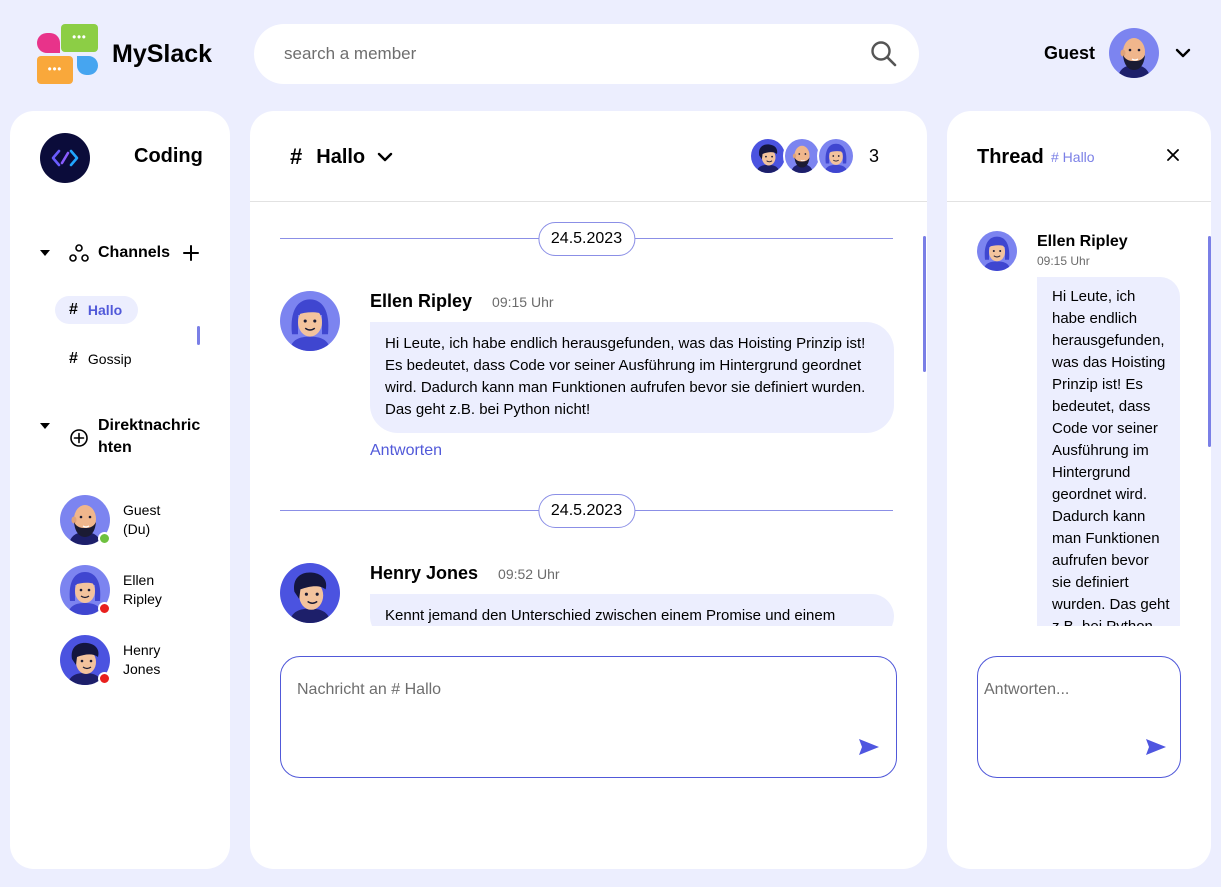 Image resolution: width=1221 pixels, height=887 pixels. Describe the element at coordinates (168, 156) in the screenshot. I see `workspace-title: Coding` at that location.